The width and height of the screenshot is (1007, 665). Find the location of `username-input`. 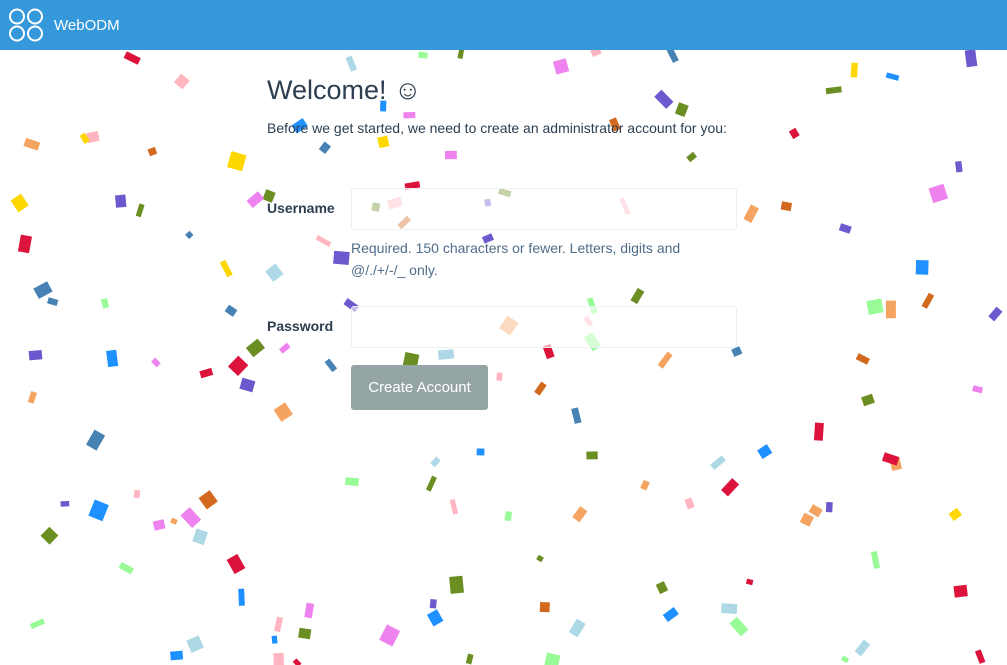

username-input is located at coordinates (544, 209).